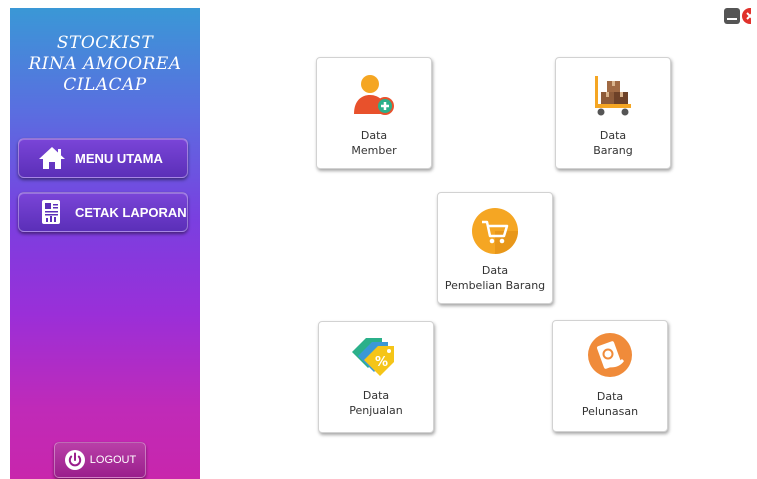 This screenshot has width=757, height=479. Describe the element at coordinates (613, 96) in the screenshot. I see `cart-boxes-icon` at that location.